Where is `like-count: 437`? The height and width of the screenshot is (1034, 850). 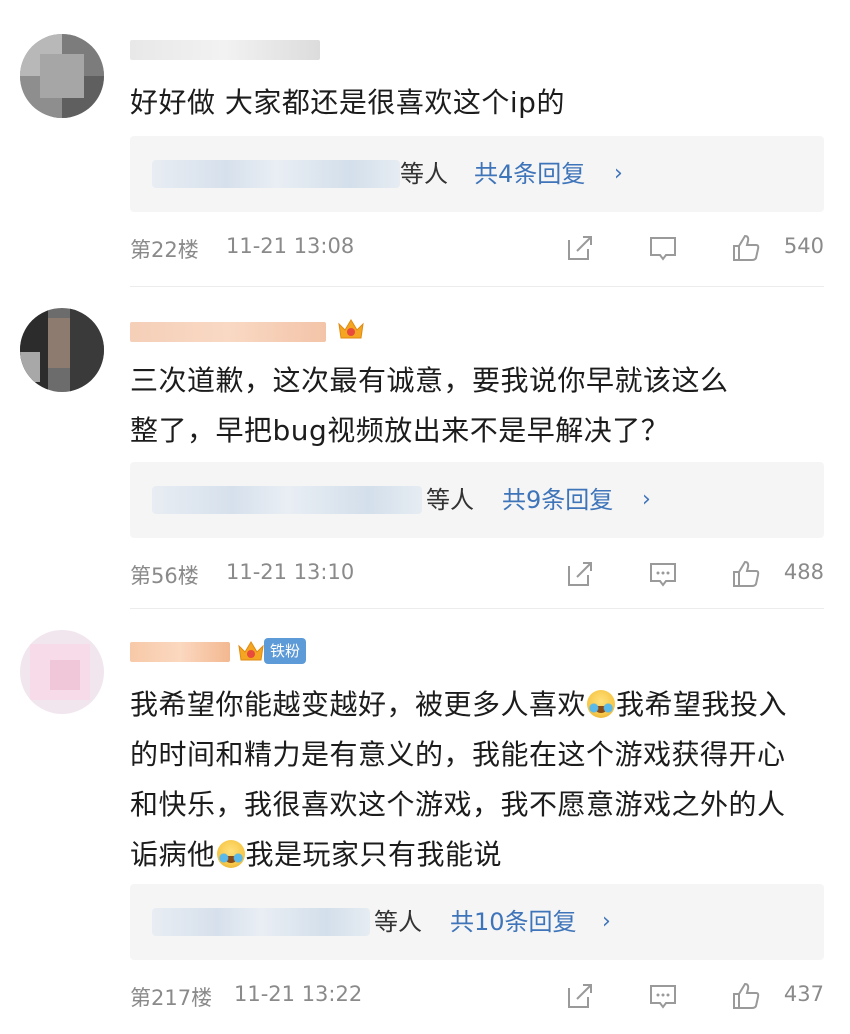 like-count: 437 is located at coordinates (803, 994).